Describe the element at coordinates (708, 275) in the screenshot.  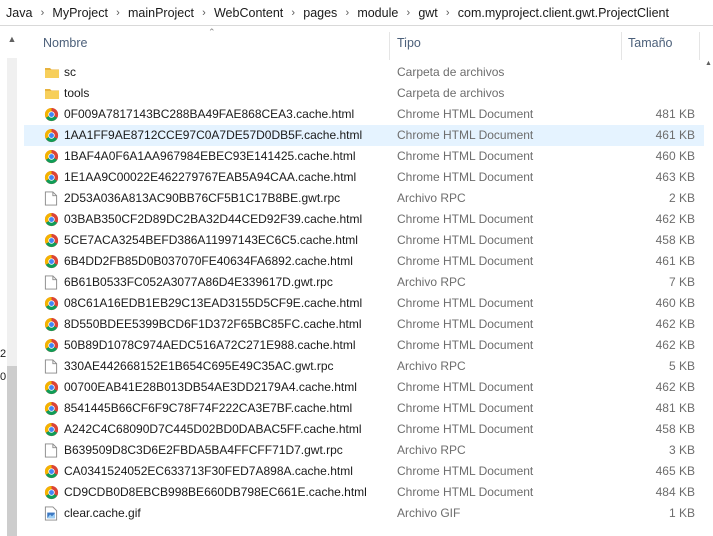
I see `vertical-scrollbar: ▲` at that location.